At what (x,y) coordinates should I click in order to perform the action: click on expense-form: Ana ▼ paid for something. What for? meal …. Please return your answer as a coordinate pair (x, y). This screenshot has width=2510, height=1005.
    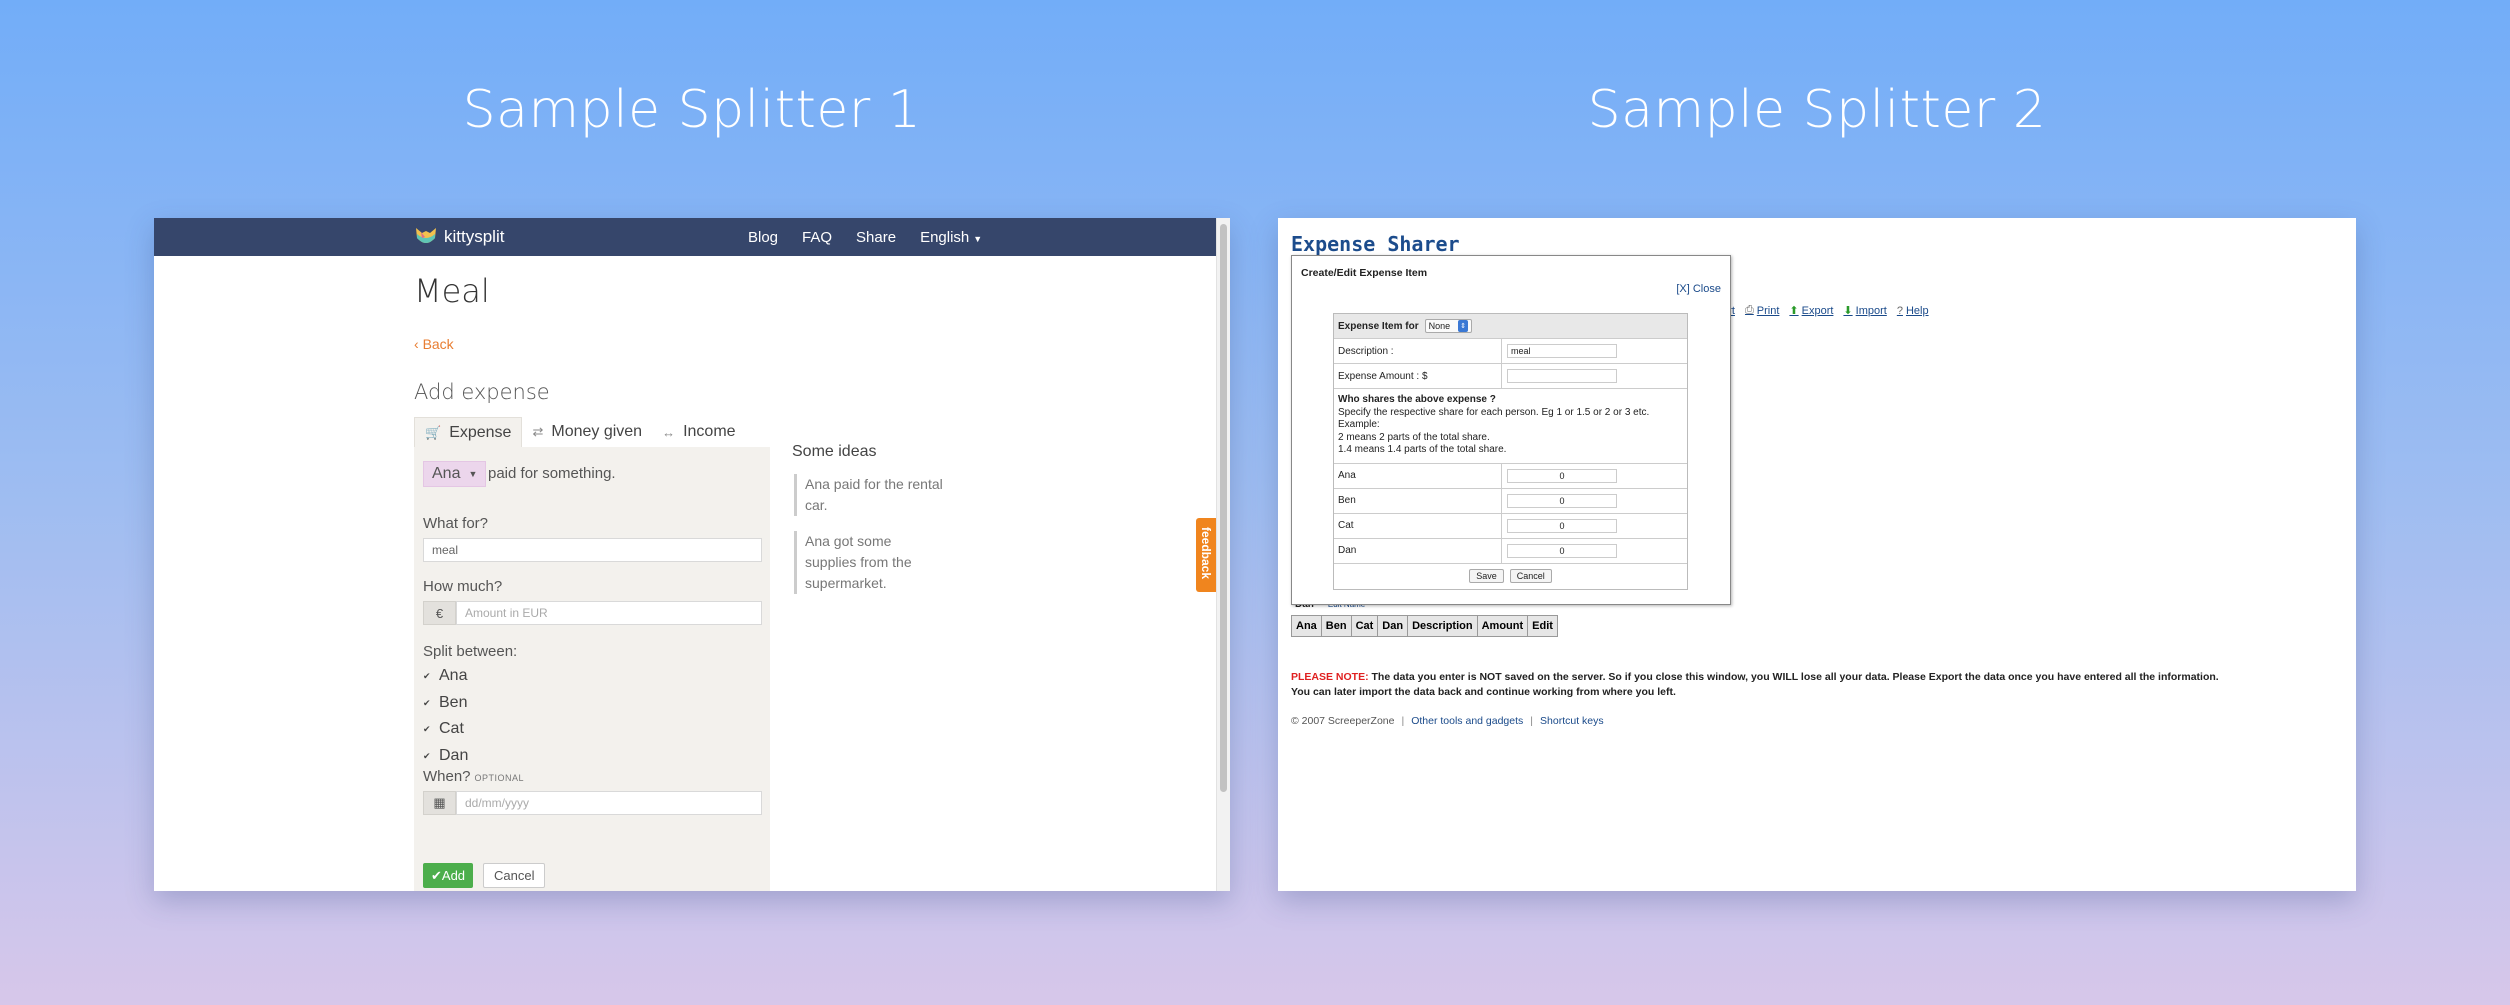
    Looking at the image, I should click on (592, 669).